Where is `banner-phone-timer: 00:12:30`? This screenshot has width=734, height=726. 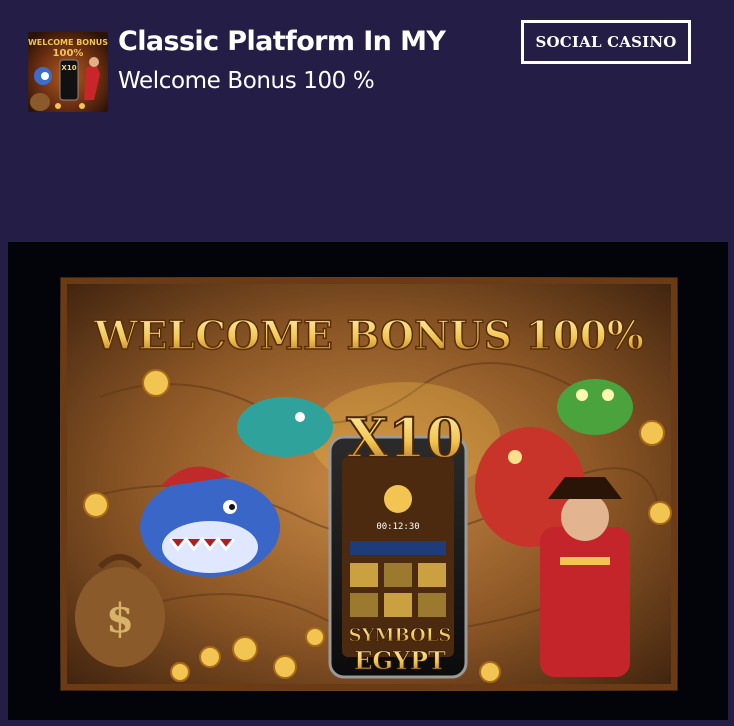
banner-phone-timer: 00:12:30 is located at coordinates (397, 527).